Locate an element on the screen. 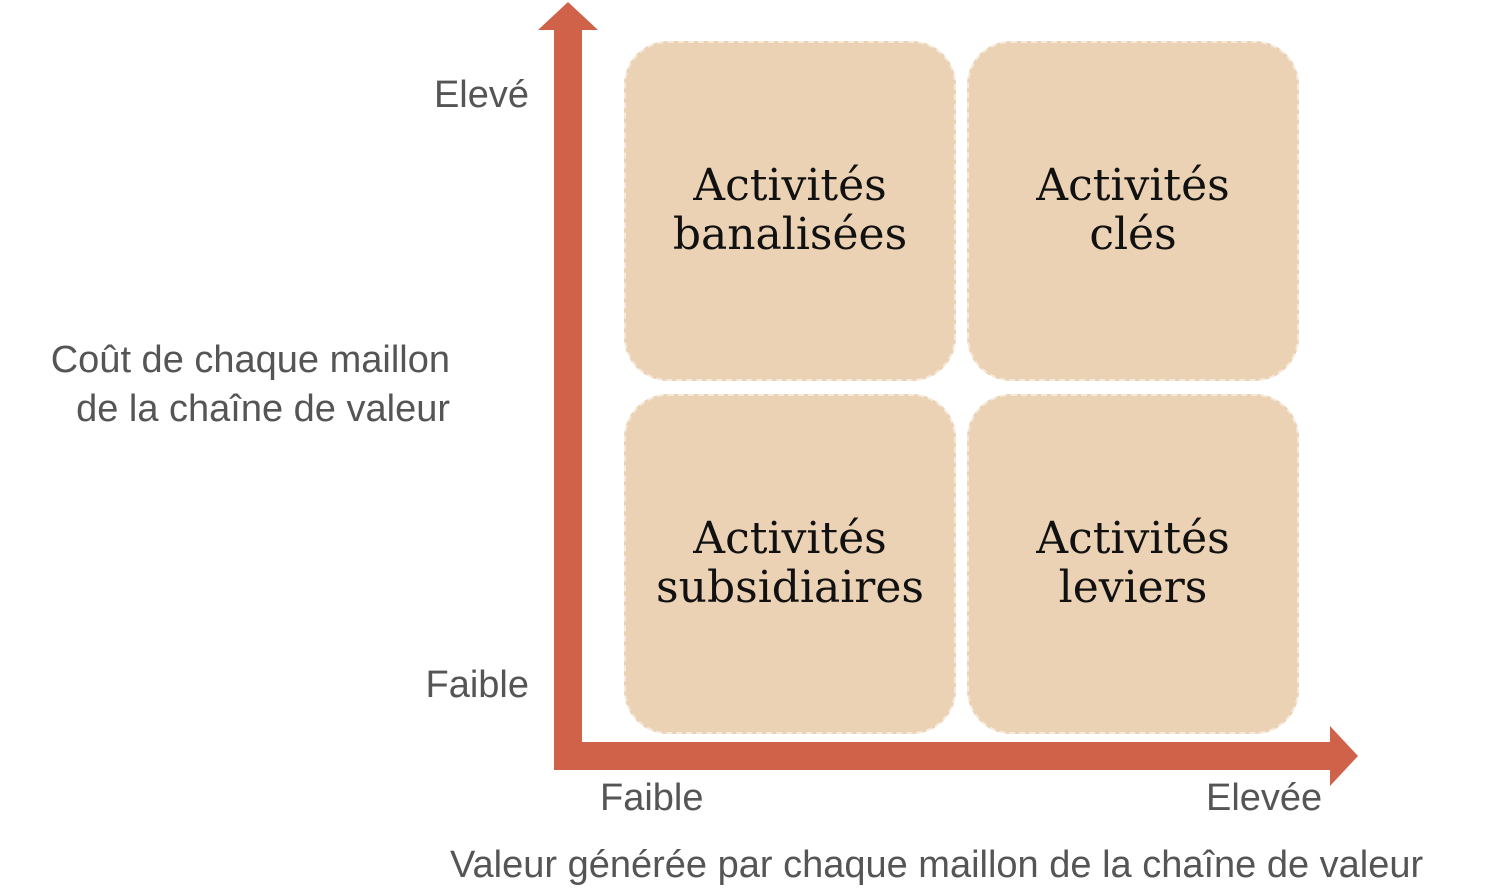 Image resolution: width=1508 pixels, height=890 pixels. quadrant-label-cles: Activités clés is located at coordinates (1133, 210).